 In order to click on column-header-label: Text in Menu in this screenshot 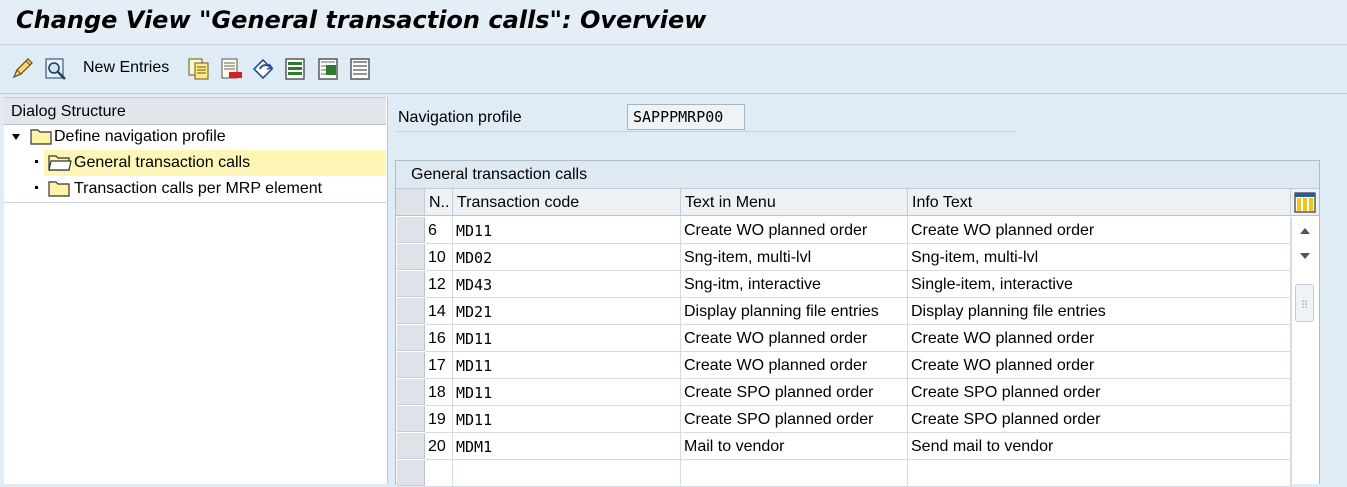, I will do `click(730, 202)`.